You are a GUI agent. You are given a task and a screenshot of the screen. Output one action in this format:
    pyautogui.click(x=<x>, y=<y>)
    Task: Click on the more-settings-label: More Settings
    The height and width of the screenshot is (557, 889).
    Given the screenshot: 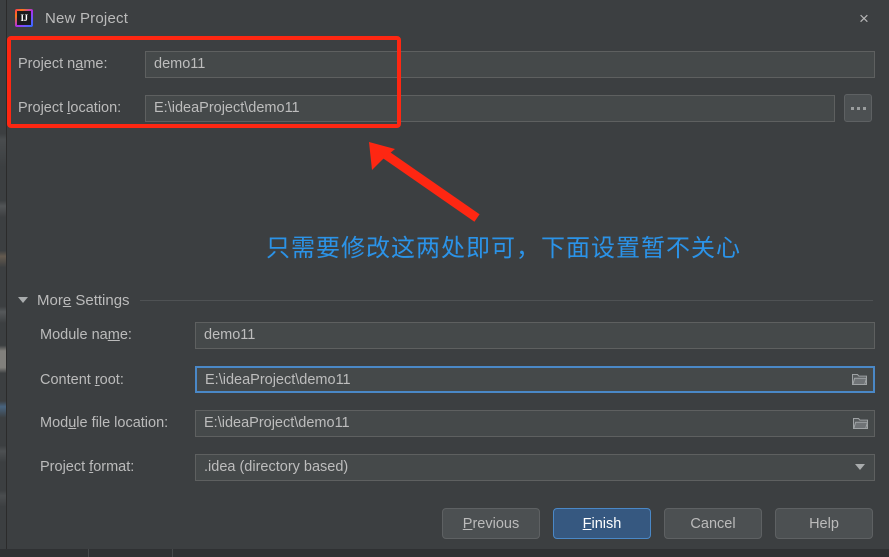 What is the action you would take?
    pyautogui.click(x=83, y=300)
    